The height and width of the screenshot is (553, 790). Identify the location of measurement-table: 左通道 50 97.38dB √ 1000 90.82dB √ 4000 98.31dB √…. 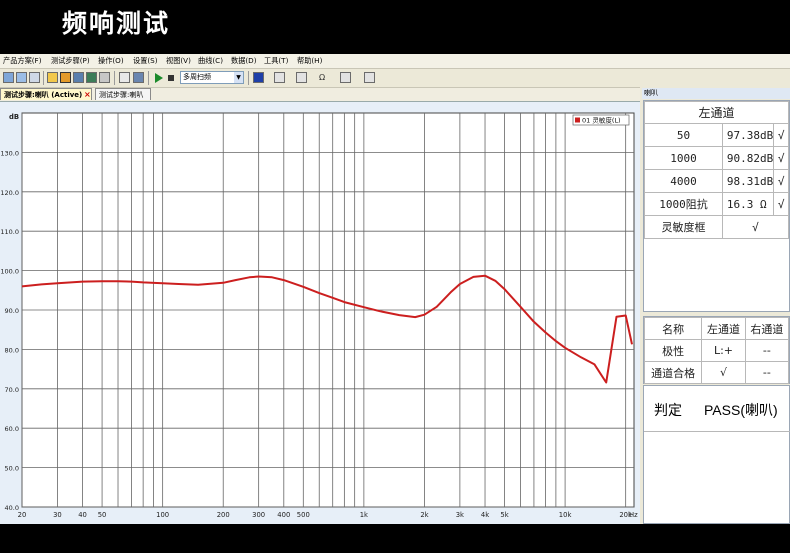
(717, 170).